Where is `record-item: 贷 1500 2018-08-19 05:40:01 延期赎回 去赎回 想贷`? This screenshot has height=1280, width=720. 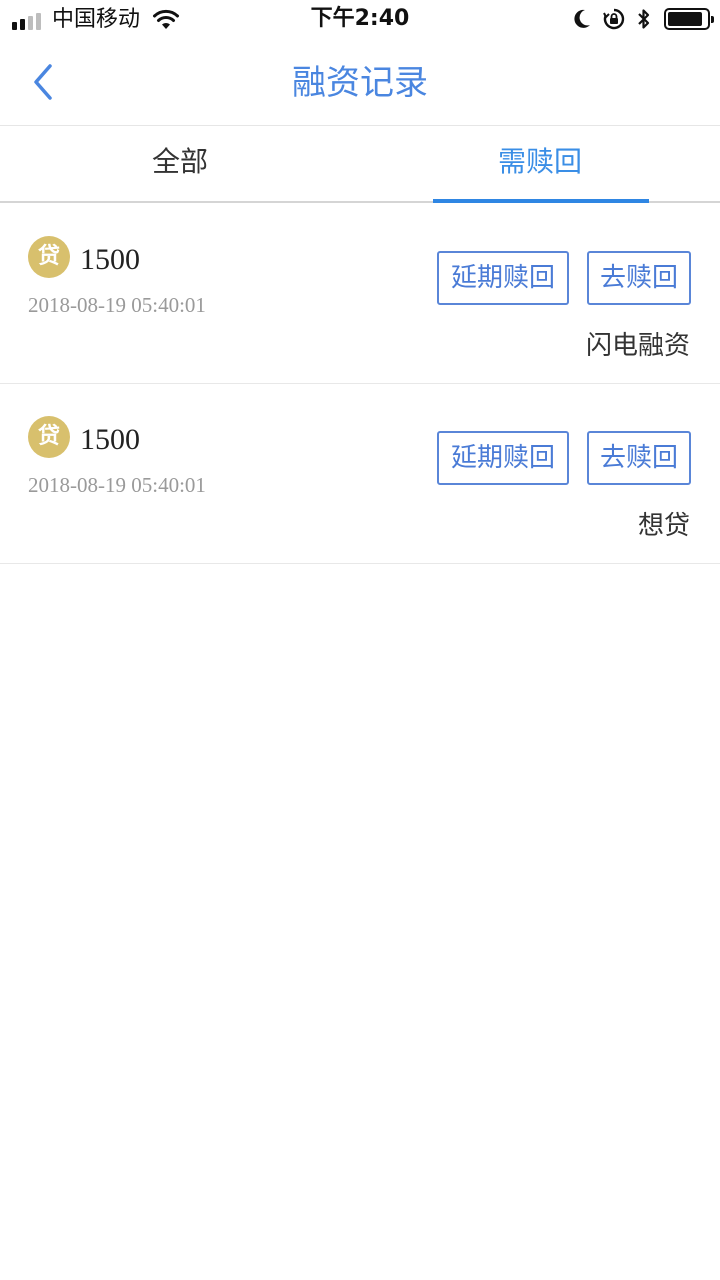
record-item: 贷 1500 2018-08-19 05:40:01 延期赎回 去赎回 想贷 is located at coordinates (360, 474).